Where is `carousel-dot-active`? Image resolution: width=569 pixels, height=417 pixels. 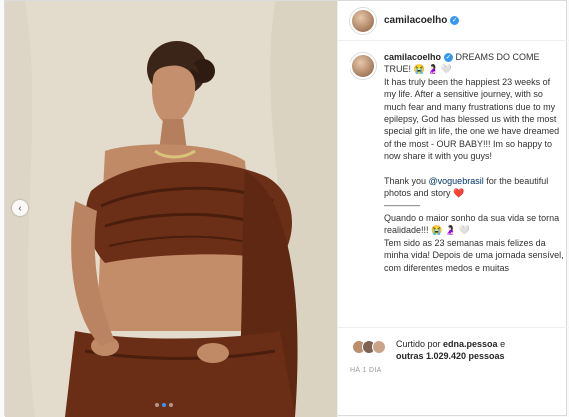 carousel-dot-active is located at coordinates (164, 405).